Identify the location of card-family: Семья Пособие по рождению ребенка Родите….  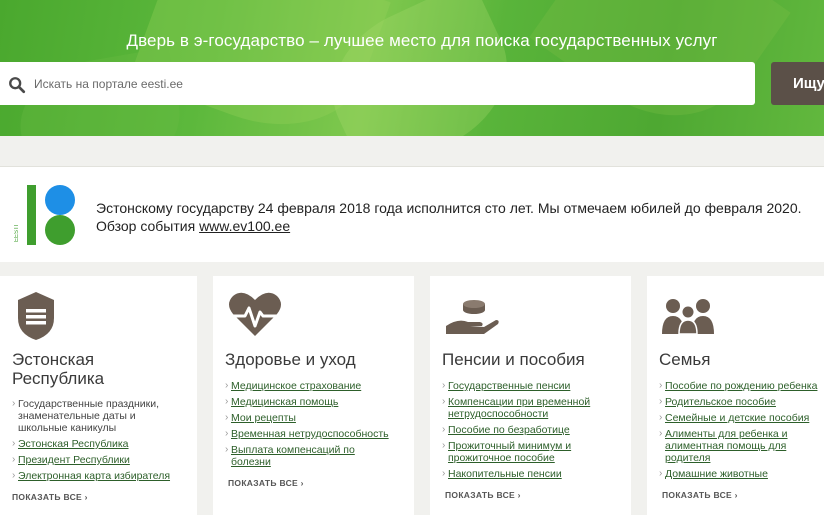
(735, 395).